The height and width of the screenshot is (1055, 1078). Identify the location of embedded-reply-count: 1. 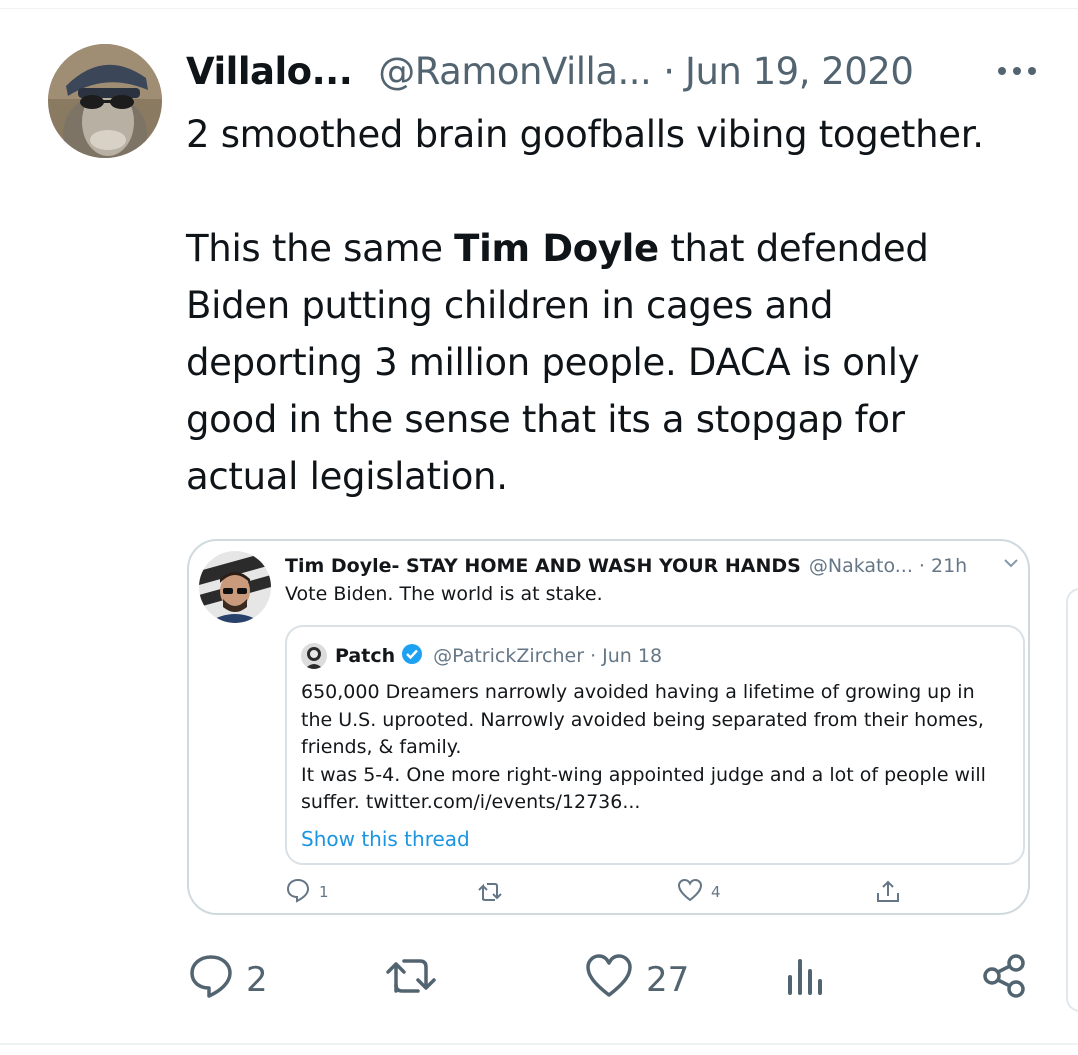
(324, 892).